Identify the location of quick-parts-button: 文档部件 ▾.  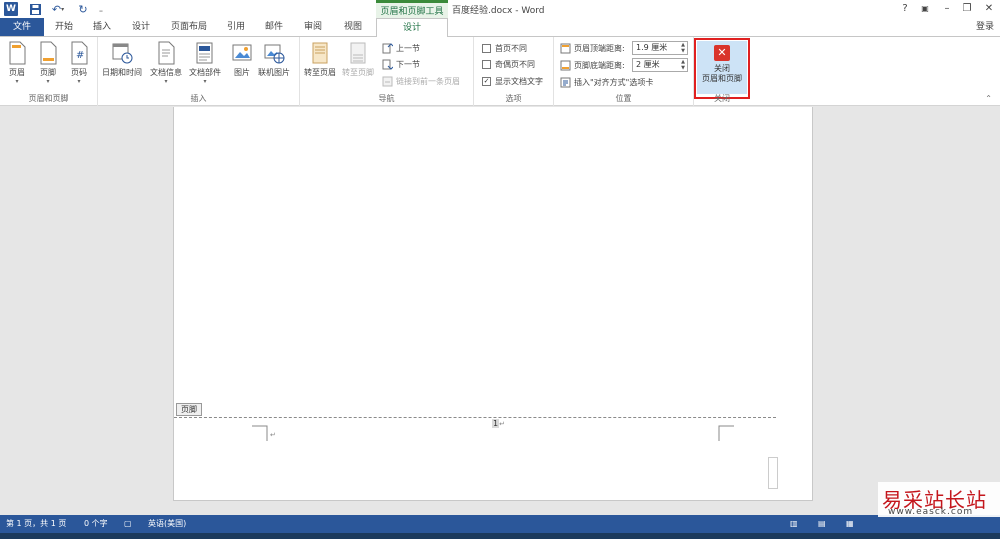
(205, 63).